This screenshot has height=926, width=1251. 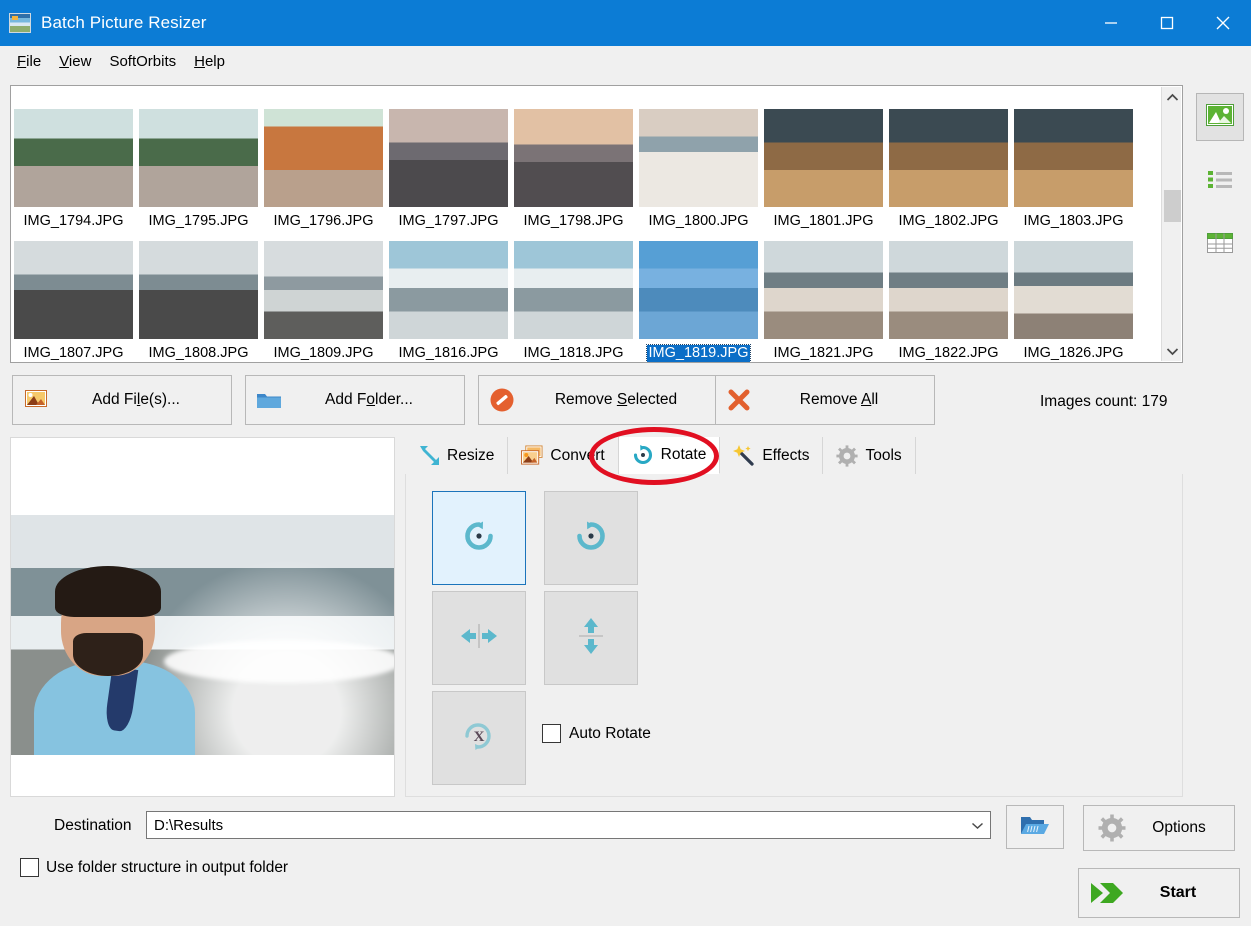 What do you see at coordinates (977, 825) in the screenshot?
I see `chevron-down-icon` at bounding box center [977, 825].